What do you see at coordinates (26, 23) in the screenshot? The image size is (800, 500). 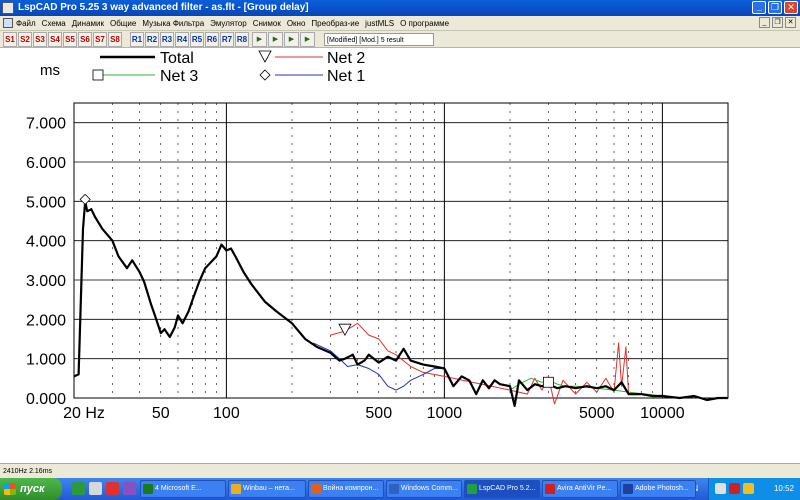 I see `menu-item-0: Файл` at bounding box center [26, 23].